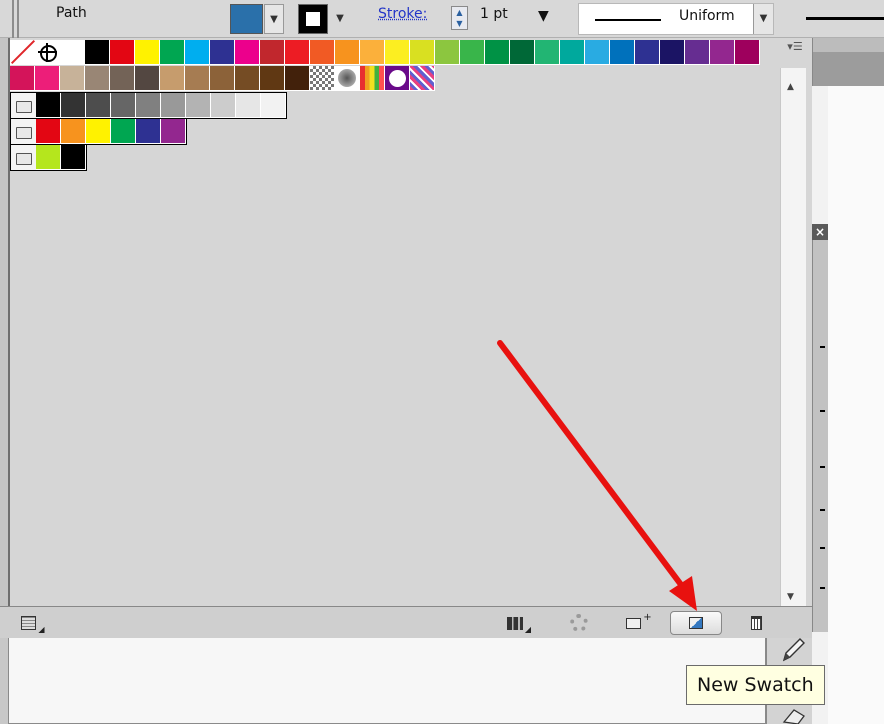 This screenshot has width=884, height=724. Describe the element at coordinates (494, 14) in the screenshot. I see `stroke-weight-value: 1 pt` at that location.